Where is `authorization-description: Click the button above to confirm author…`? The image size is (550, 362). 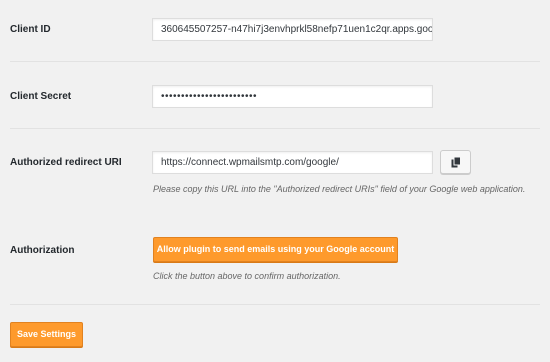
authorization-description: Click the button above to confirm author… is located at coordinates (247, 276).